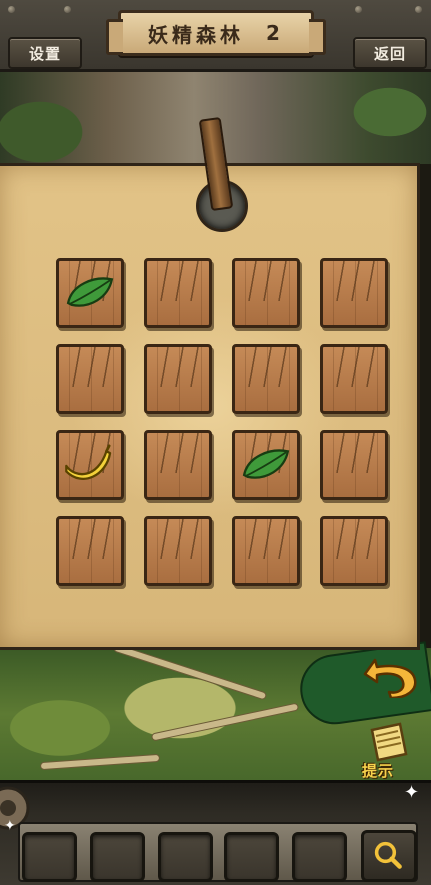 The height and width of the screenshot is (885, 431). Describe the element at coordinates (178, 293) in the screenshot. I see `wood-tile-r1-c2` at that location.